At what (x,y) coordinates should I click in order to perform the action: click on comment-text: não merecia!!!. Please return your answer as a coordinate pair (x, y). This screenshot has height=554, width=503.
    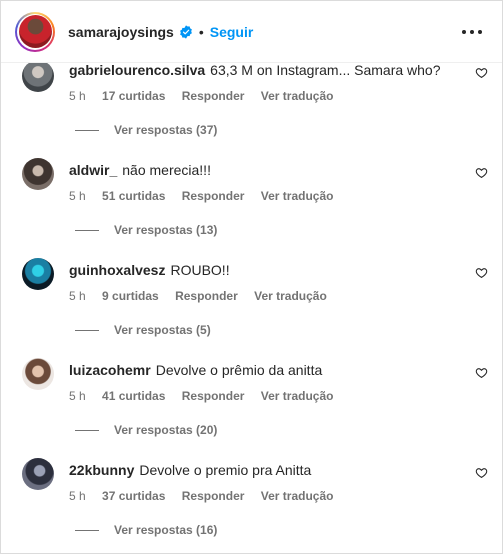
    Looking at the image, I should click on (166, 170).